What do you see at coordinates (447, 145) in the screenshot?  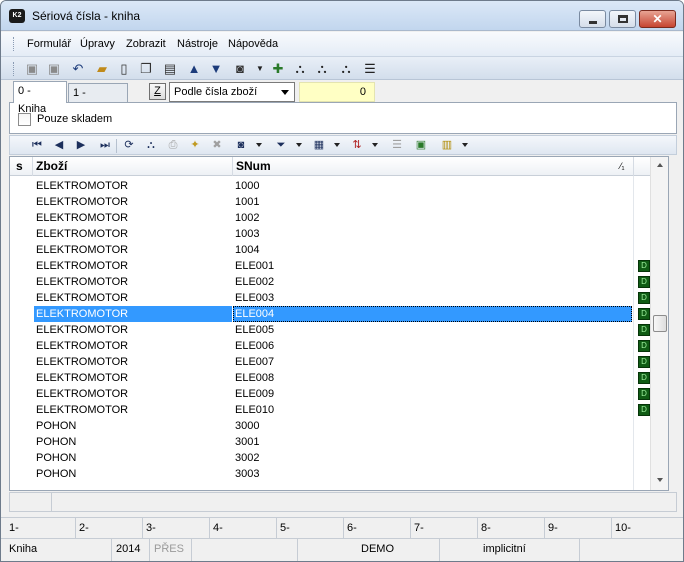 I see `report-icon: ▥` at bounding box center [447, 145].